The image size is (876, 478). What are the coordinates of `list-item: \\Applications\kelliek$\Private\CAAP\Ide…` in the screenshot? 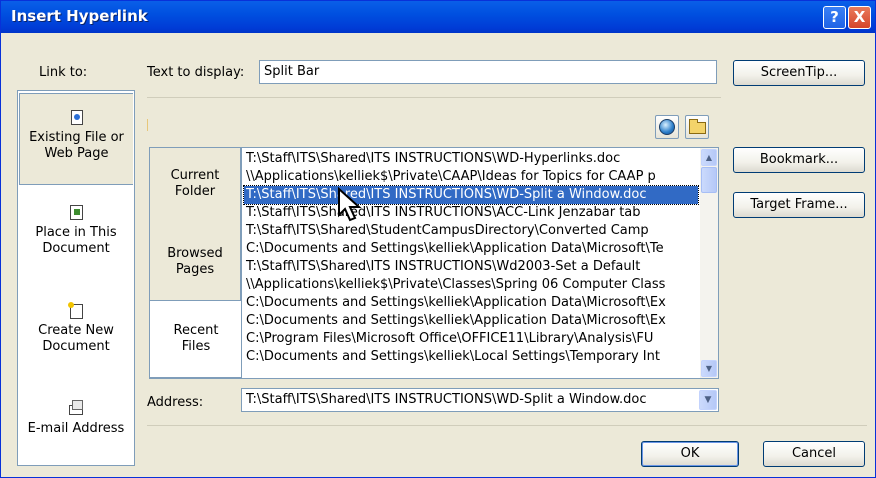 It's located at (471, 177).